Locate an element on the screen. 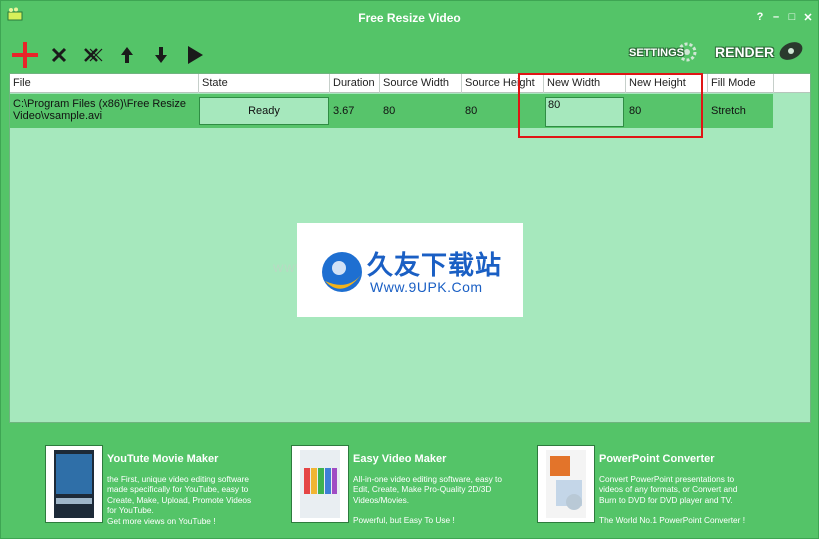 The image size is (819, 539). clear-all-icon is located at coordinates (93, 55).